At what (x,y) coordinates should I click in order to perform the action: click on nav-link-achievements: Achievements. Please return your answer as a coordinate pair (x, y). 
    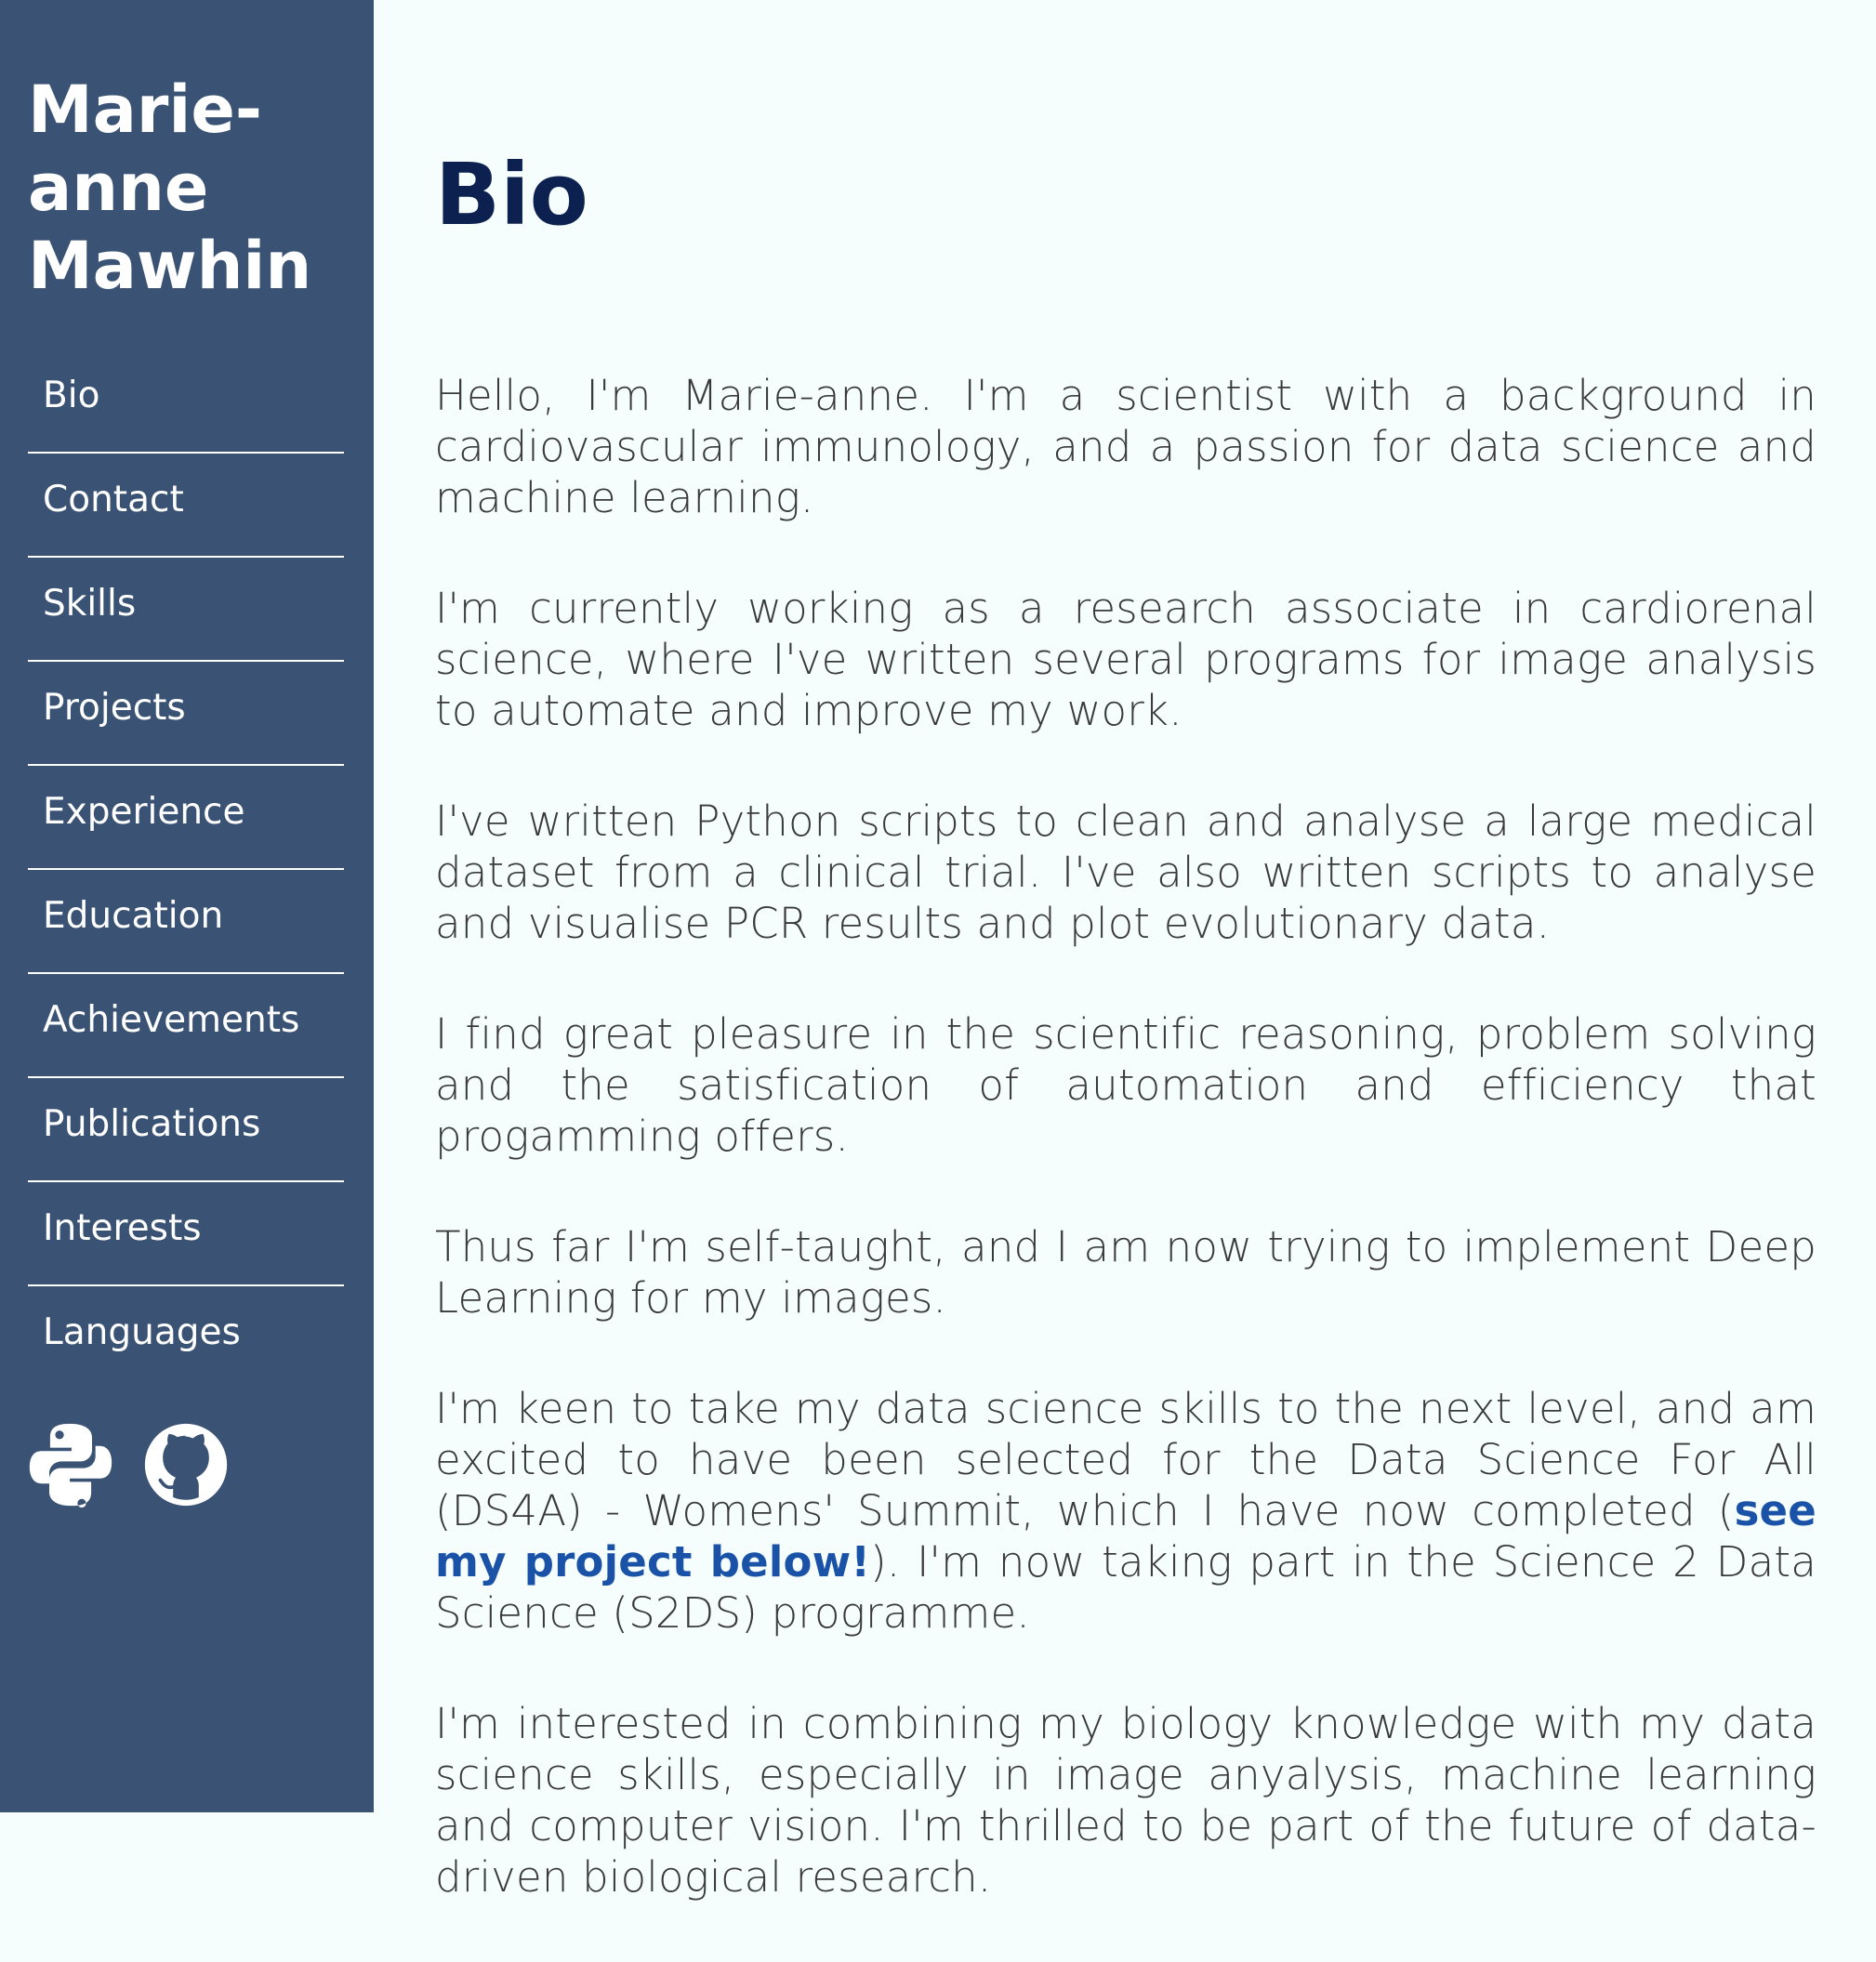
    Looking at the image, I should click on (171, 1020).